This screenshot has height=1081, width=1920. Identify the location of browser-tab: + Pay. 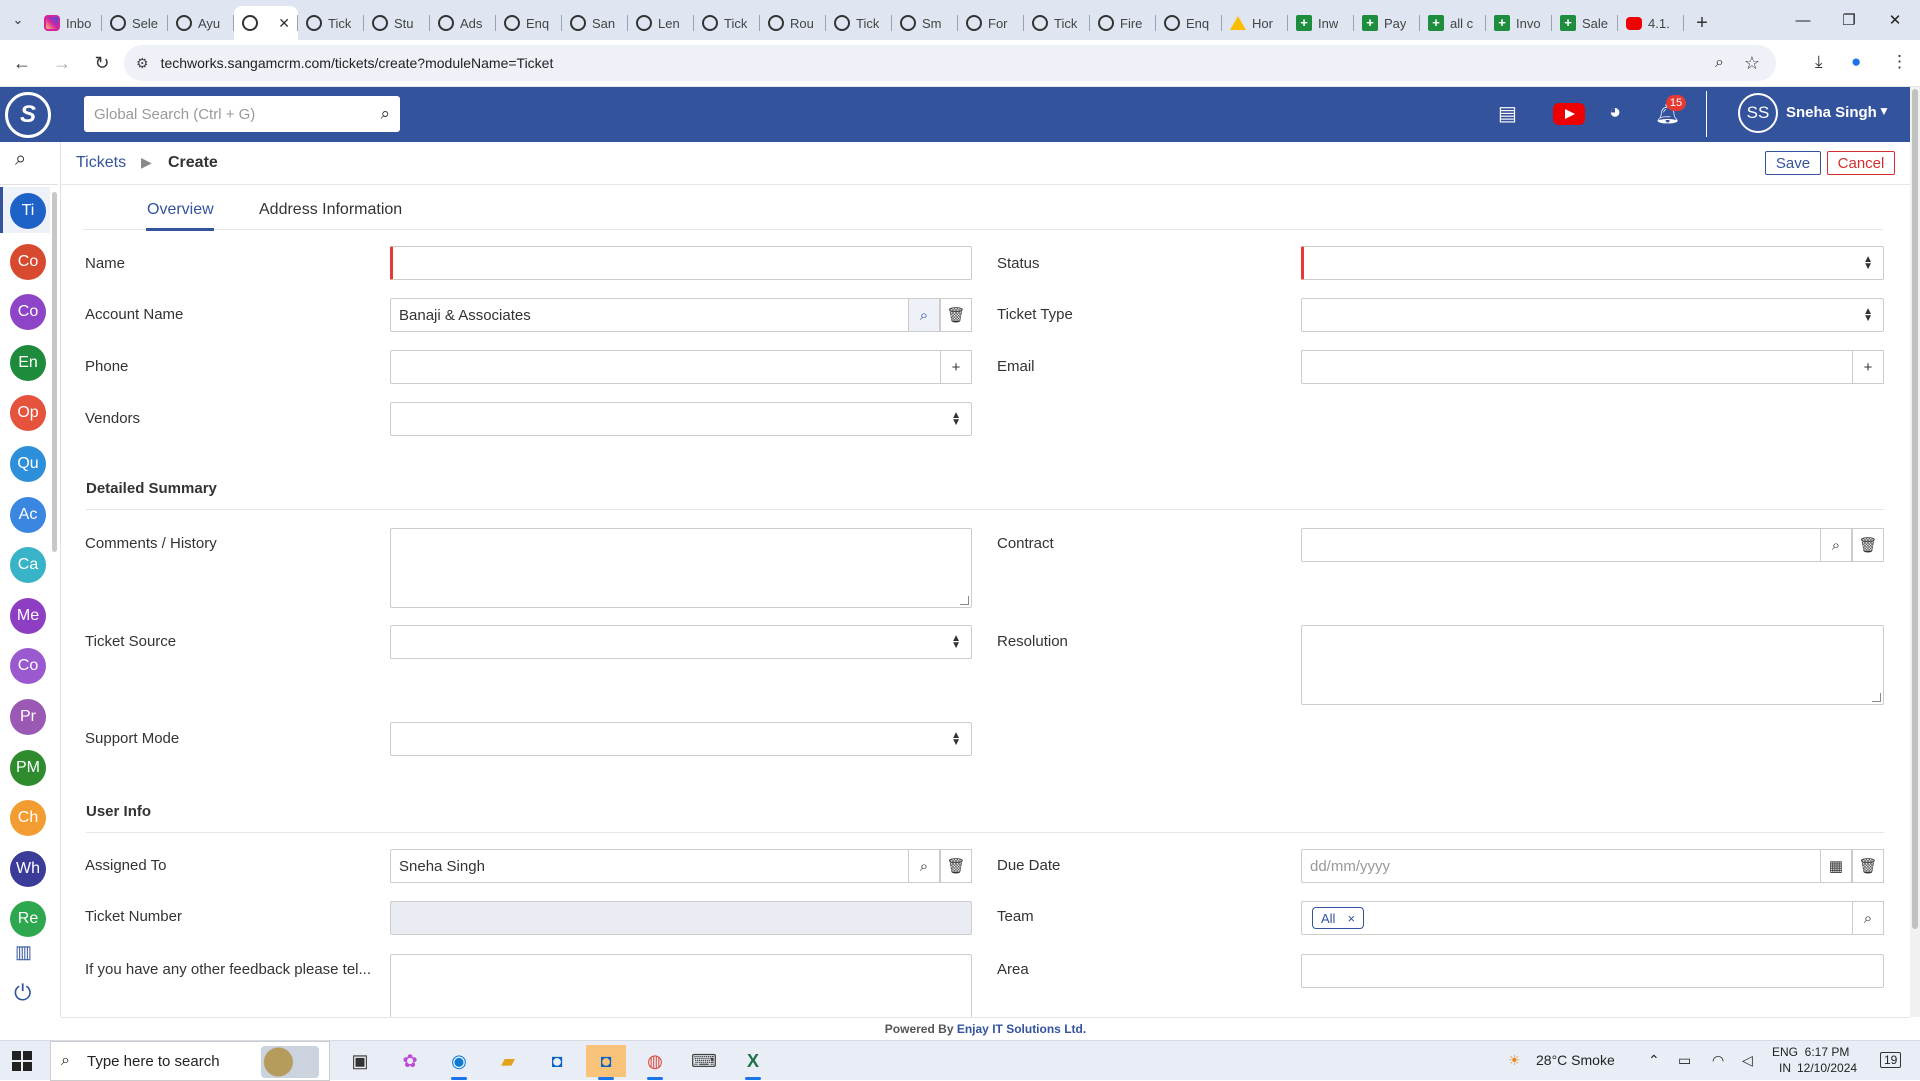
(1387, 23).